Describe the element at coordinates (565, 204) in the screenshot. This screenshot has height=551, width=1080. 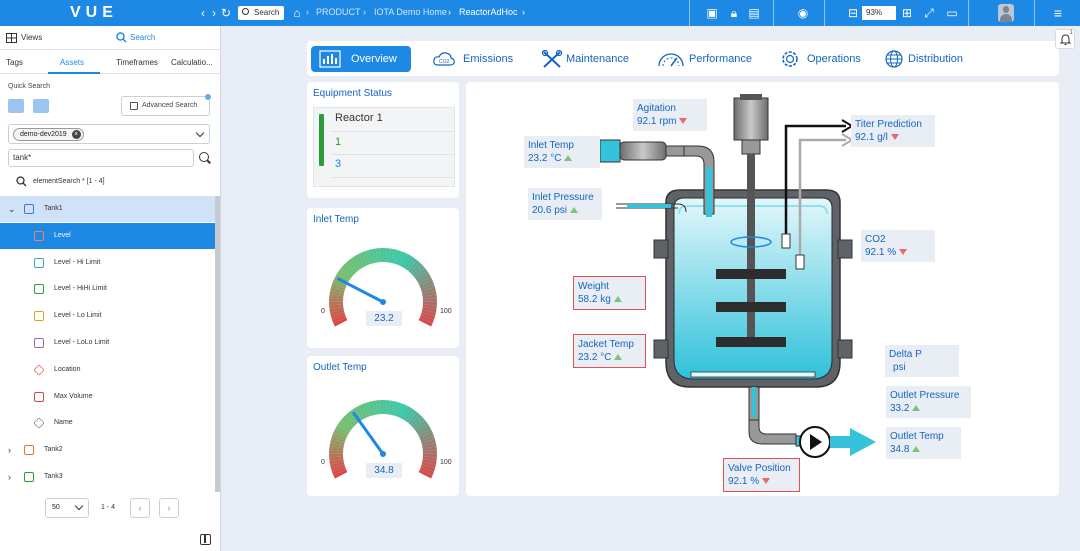
I see `inlet-pressure-label: Inlet Pressure 20.6 psi` at that location.